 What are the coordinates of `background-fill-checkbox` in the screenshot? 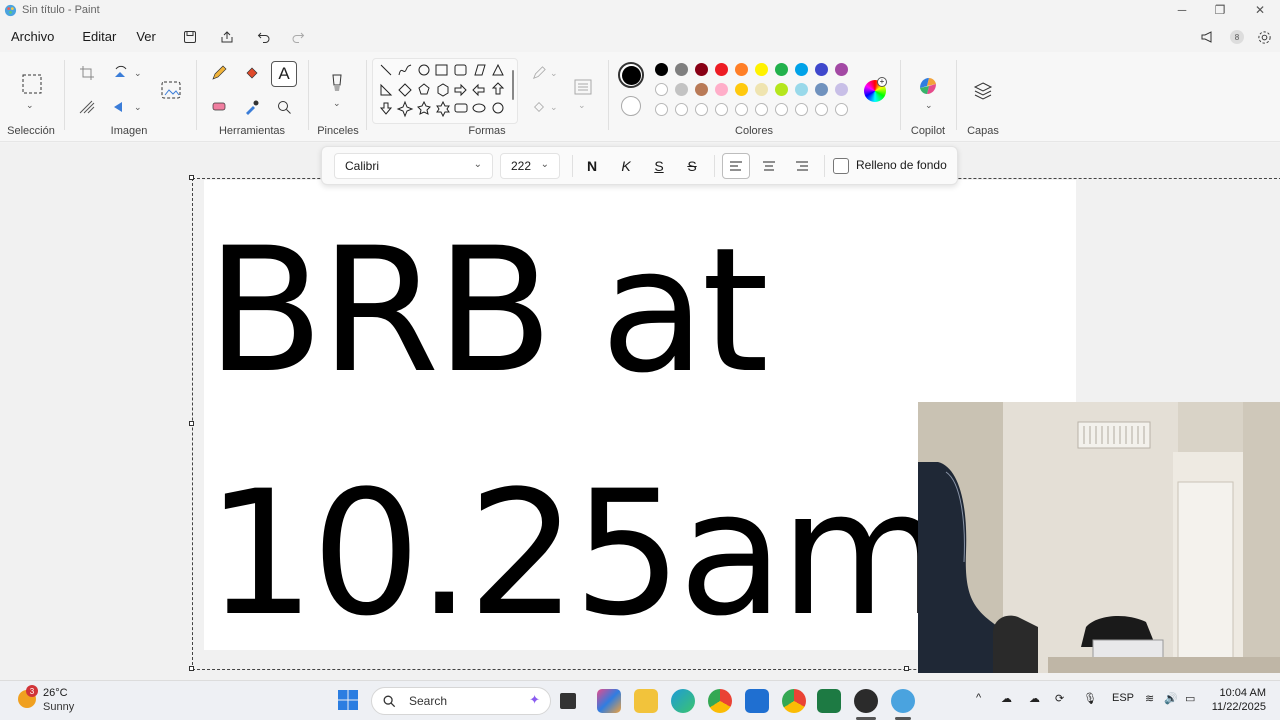 It's located at (841, 166).